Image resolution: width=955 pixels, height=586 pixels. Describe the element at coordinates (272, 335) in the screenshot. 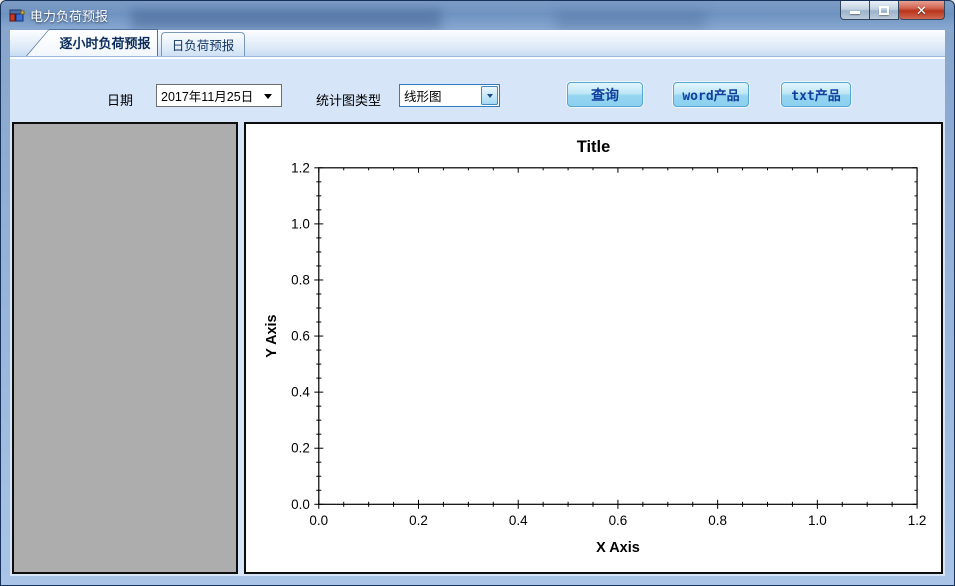

I see `y-axis-label: Y Axis` at that location.